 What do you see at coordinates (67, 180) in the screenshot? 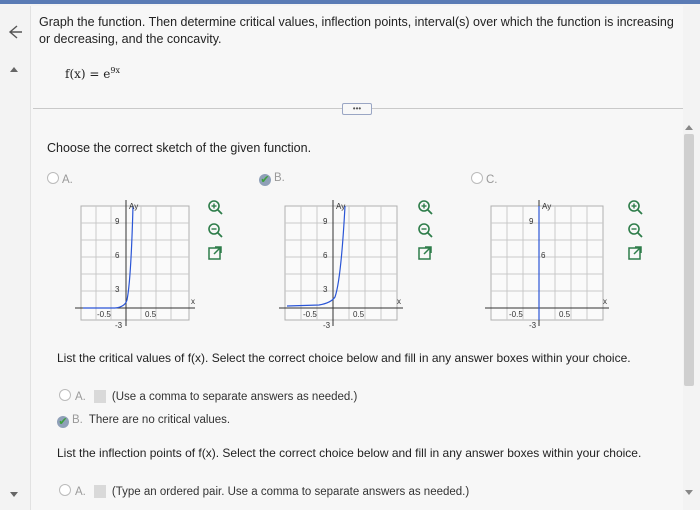
I see `option-letter: A.` at bounding box center [67, 180].